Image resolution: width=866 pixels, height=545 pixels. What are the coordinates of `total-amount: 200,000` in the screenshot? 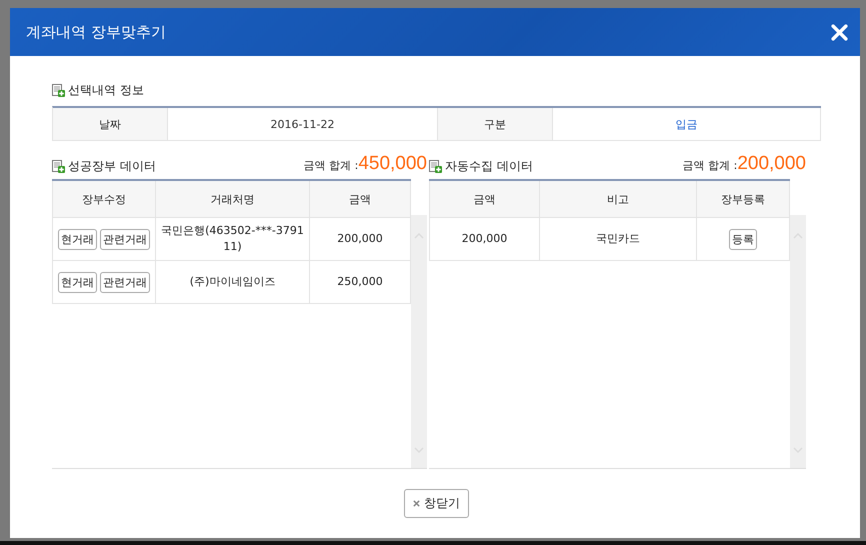 It's located at (771, 164).